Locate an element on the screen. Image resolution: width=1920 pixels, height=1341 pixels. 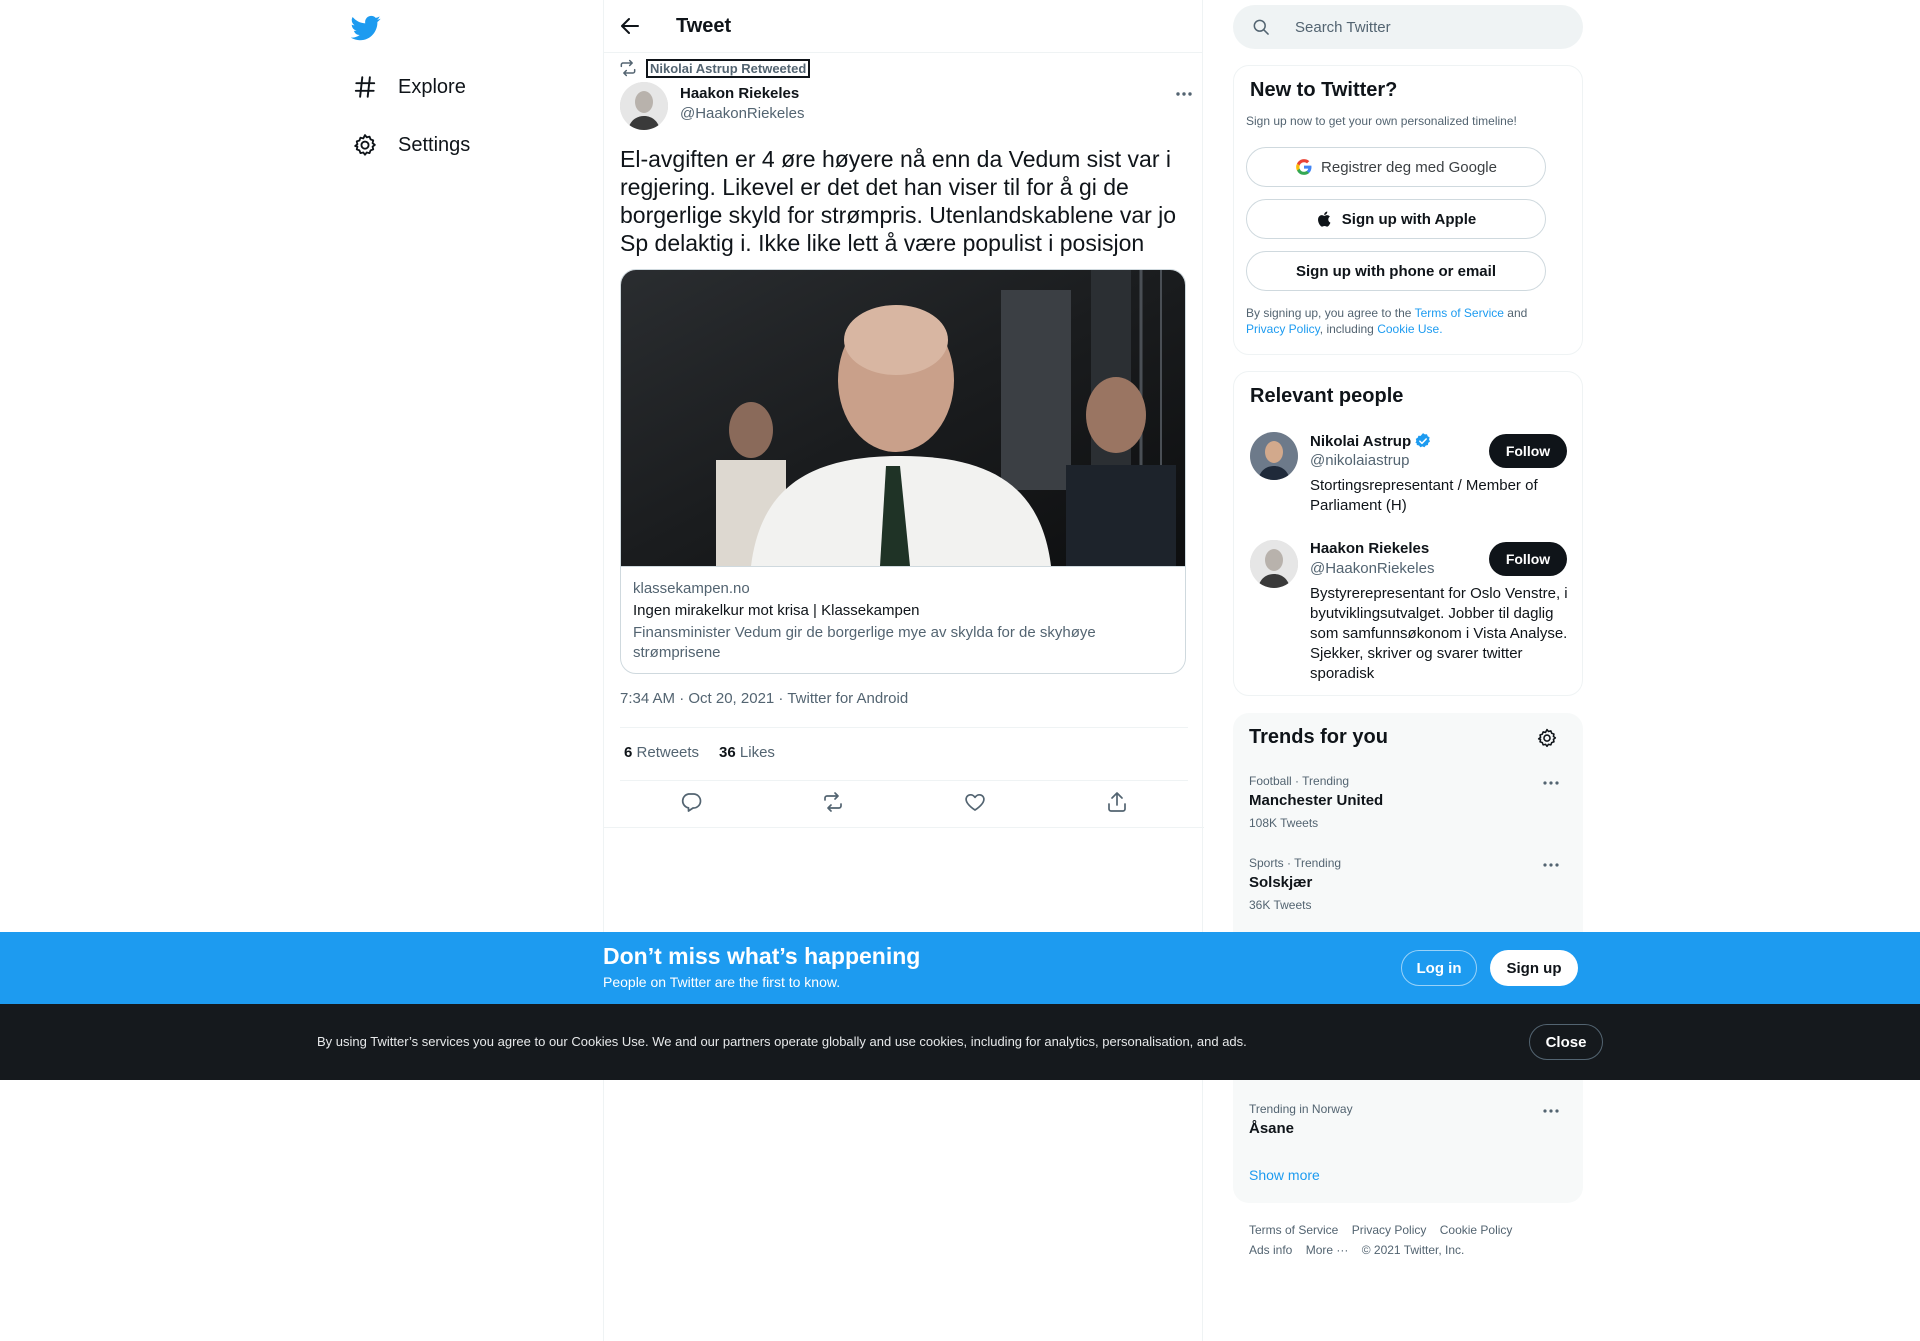
person-handle: @HaakonRiekeles is located at coordinates (1372, 568).